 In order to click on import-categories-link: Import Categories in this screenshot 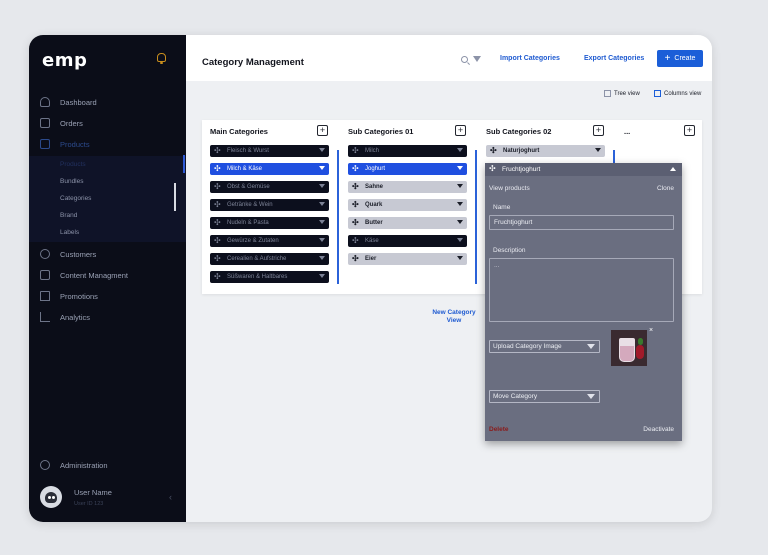, I will do `click(530, 58)`.